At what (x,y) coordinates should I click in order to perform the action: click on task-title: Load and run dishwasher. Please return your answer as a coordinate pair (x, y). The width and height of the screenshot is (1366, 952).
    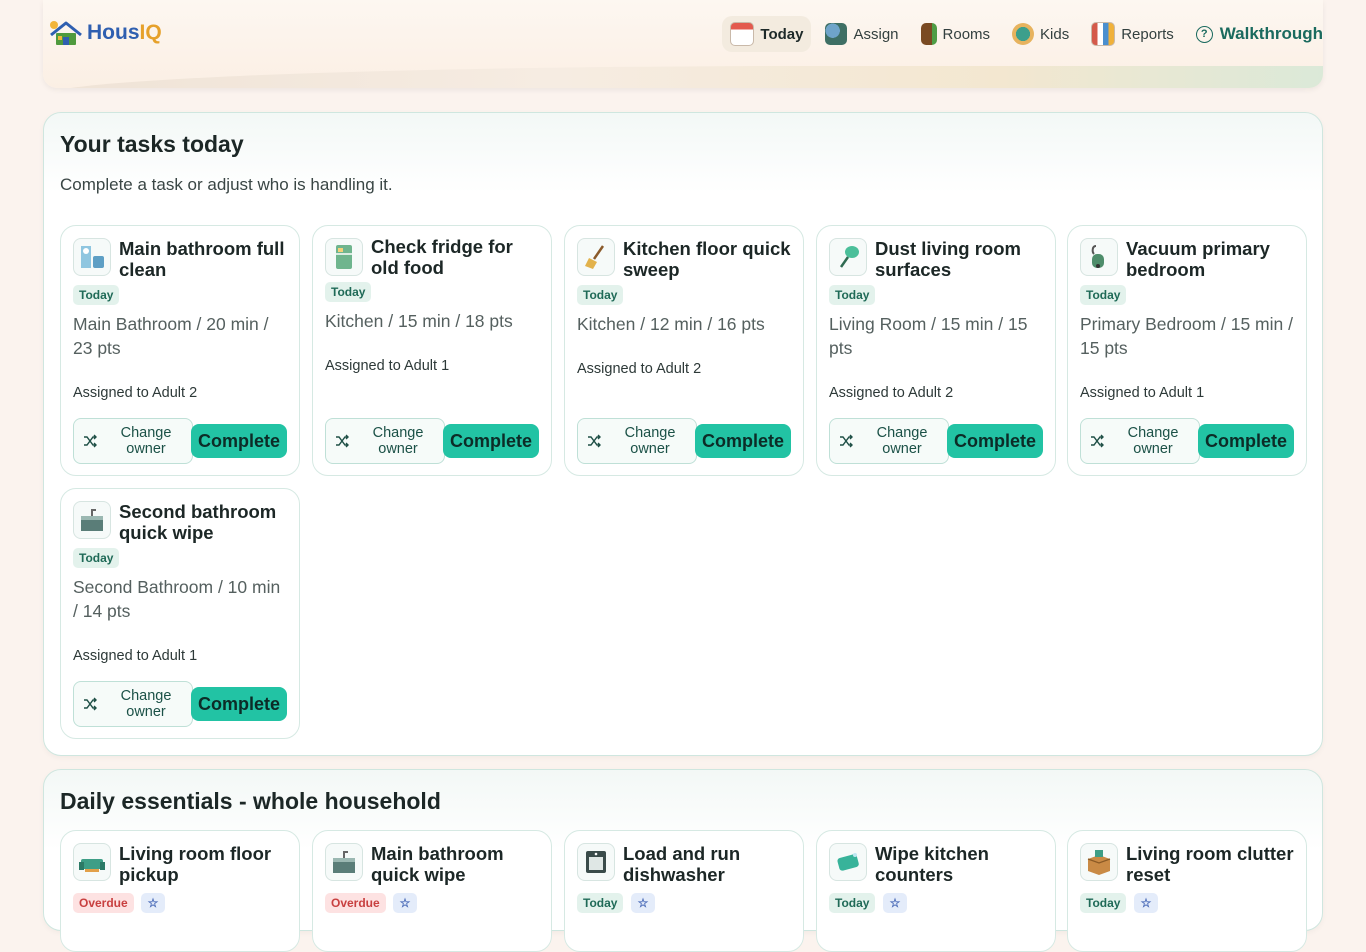
    Looking at the image, I should click on (682, 864).